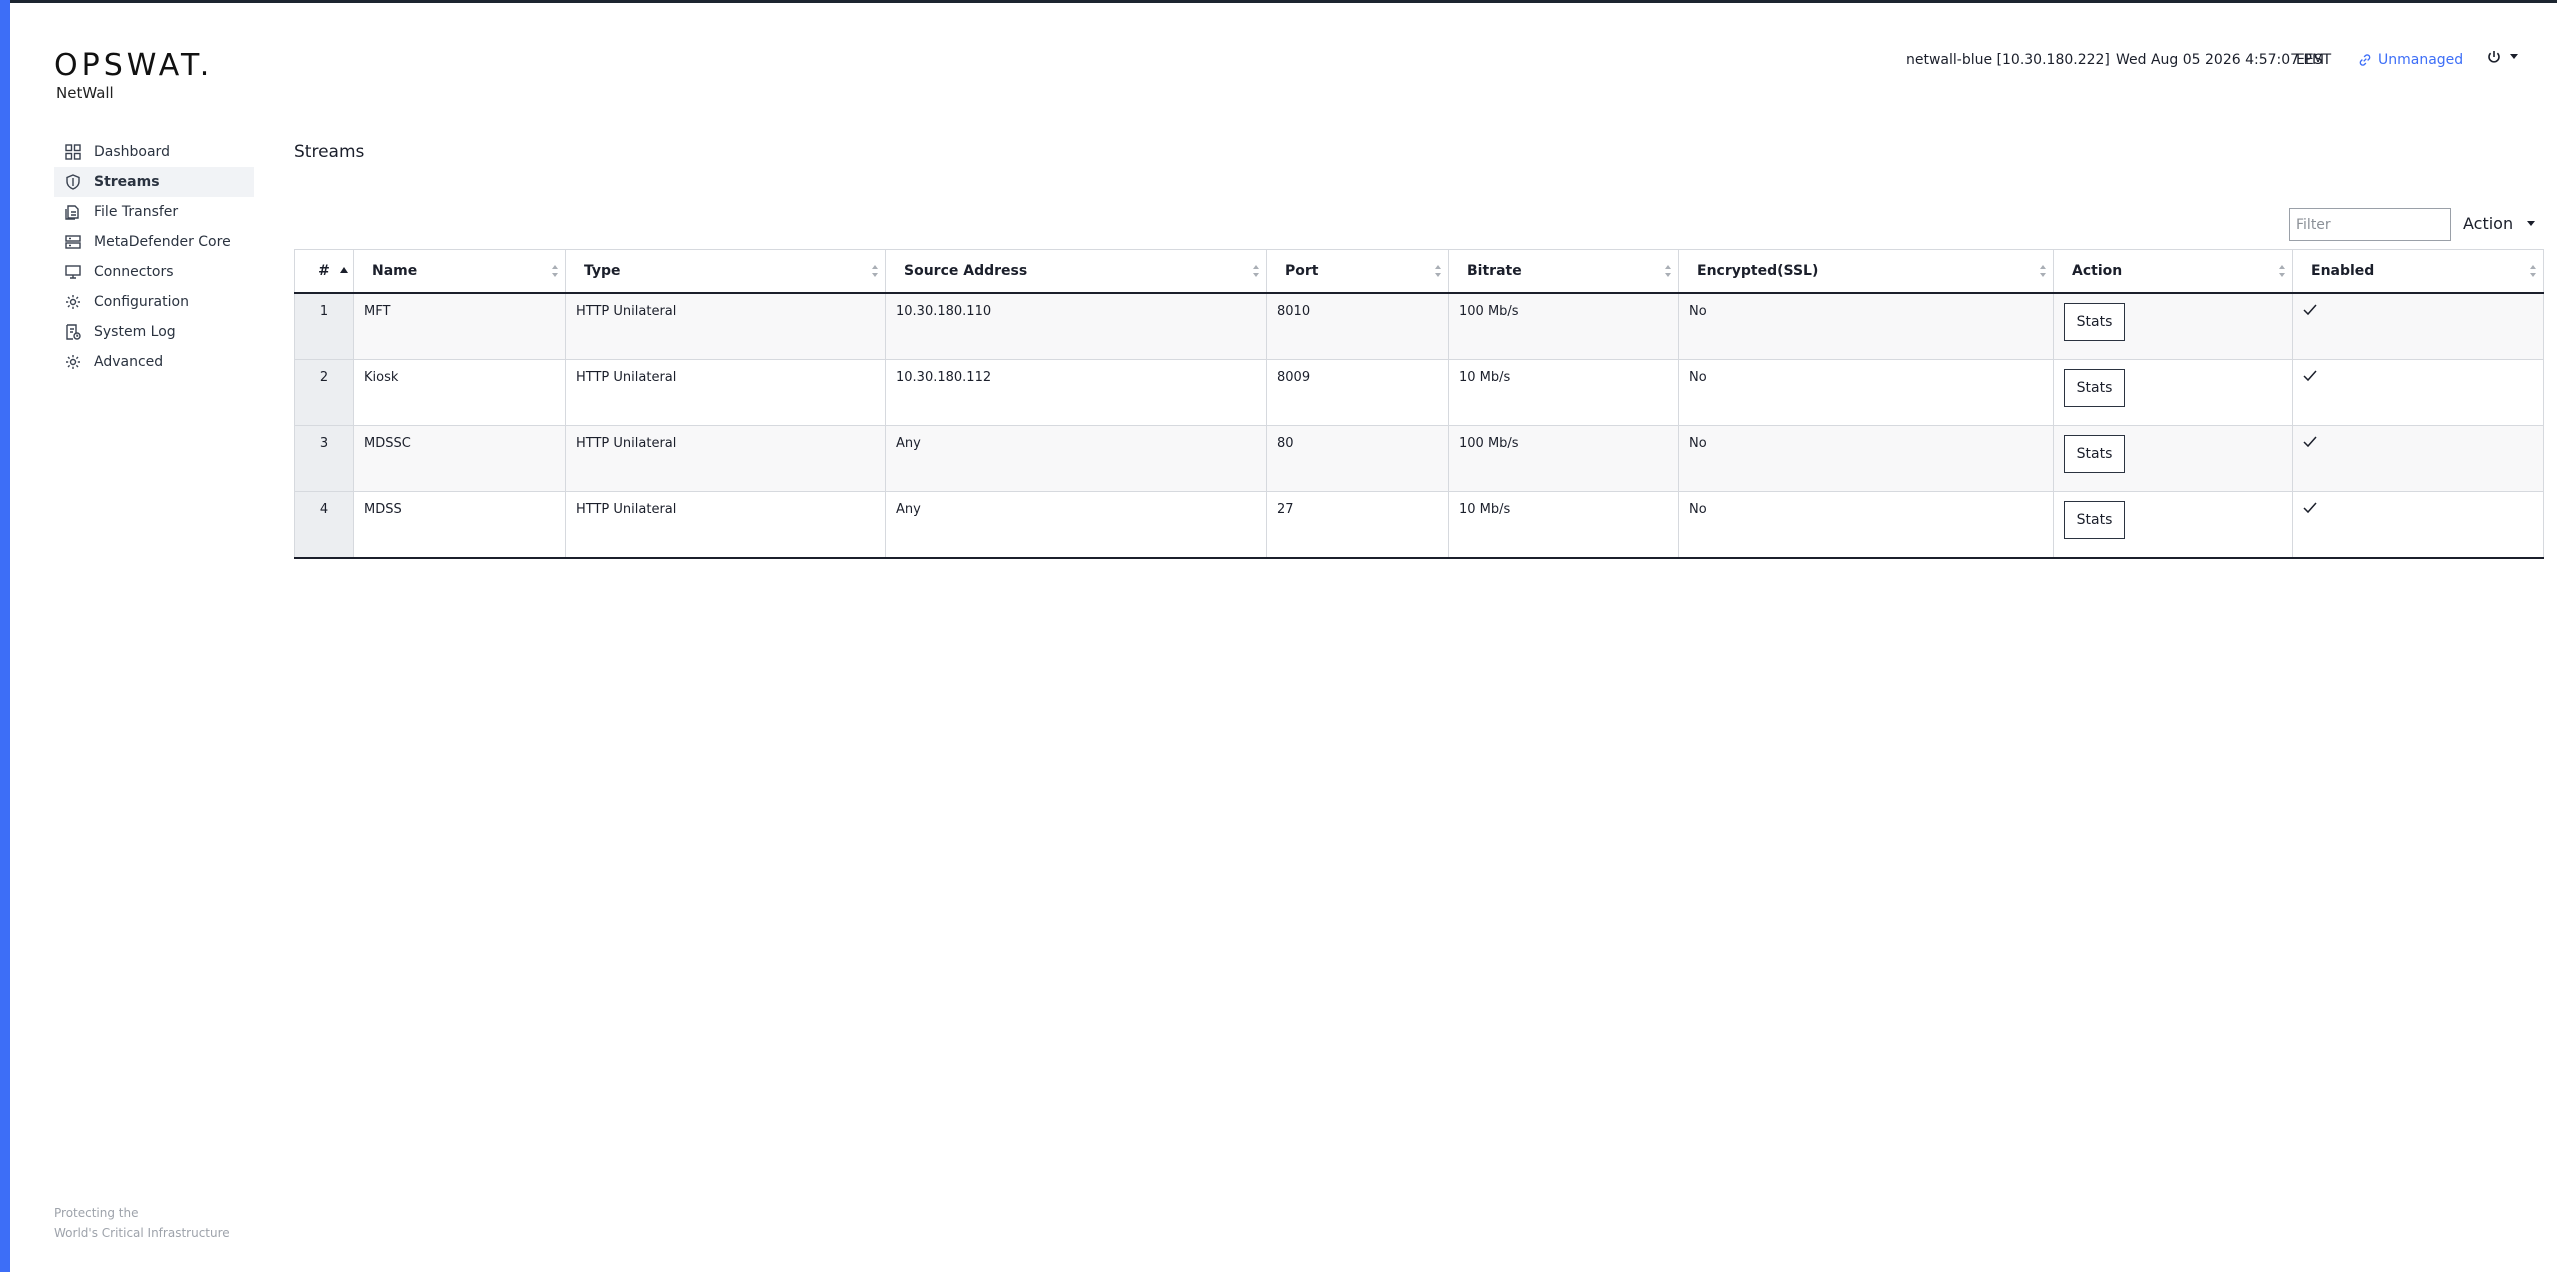  Describe the element at coordinates (96, 1213) in the screenshot. I see `footer-line: Protecting the` at that location.